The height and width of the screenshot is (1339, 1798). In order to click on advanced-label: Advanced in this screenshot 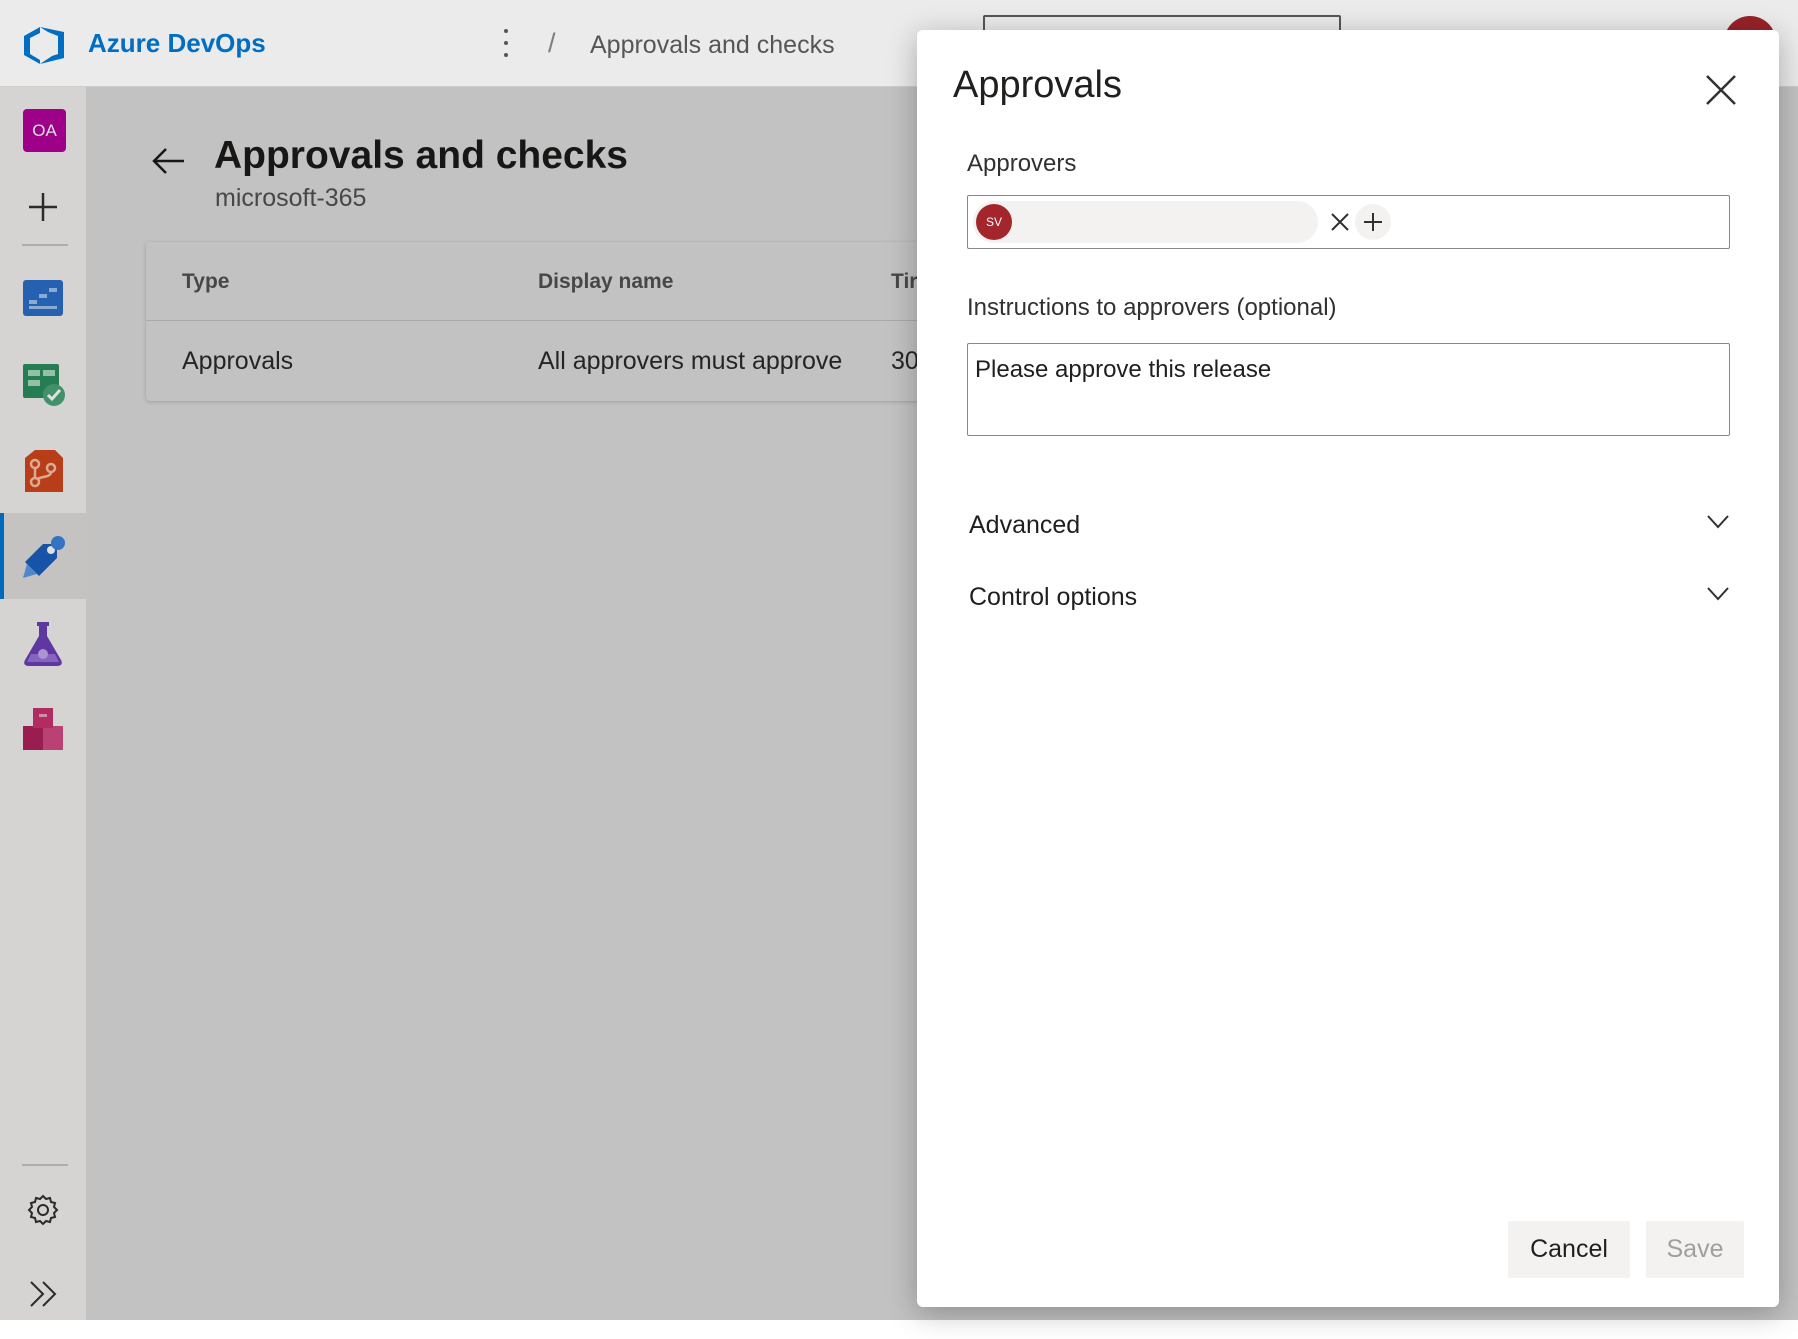, I will do `click(1025, 525)`.